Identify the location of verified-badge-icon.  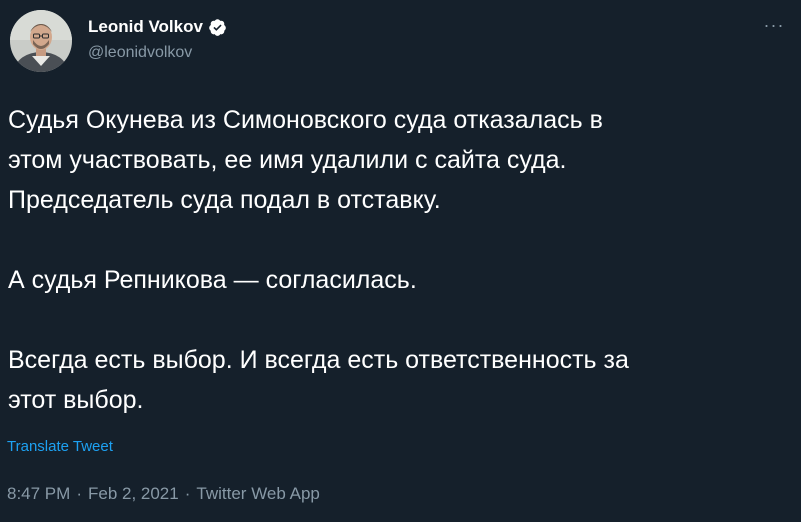
(217, 27).